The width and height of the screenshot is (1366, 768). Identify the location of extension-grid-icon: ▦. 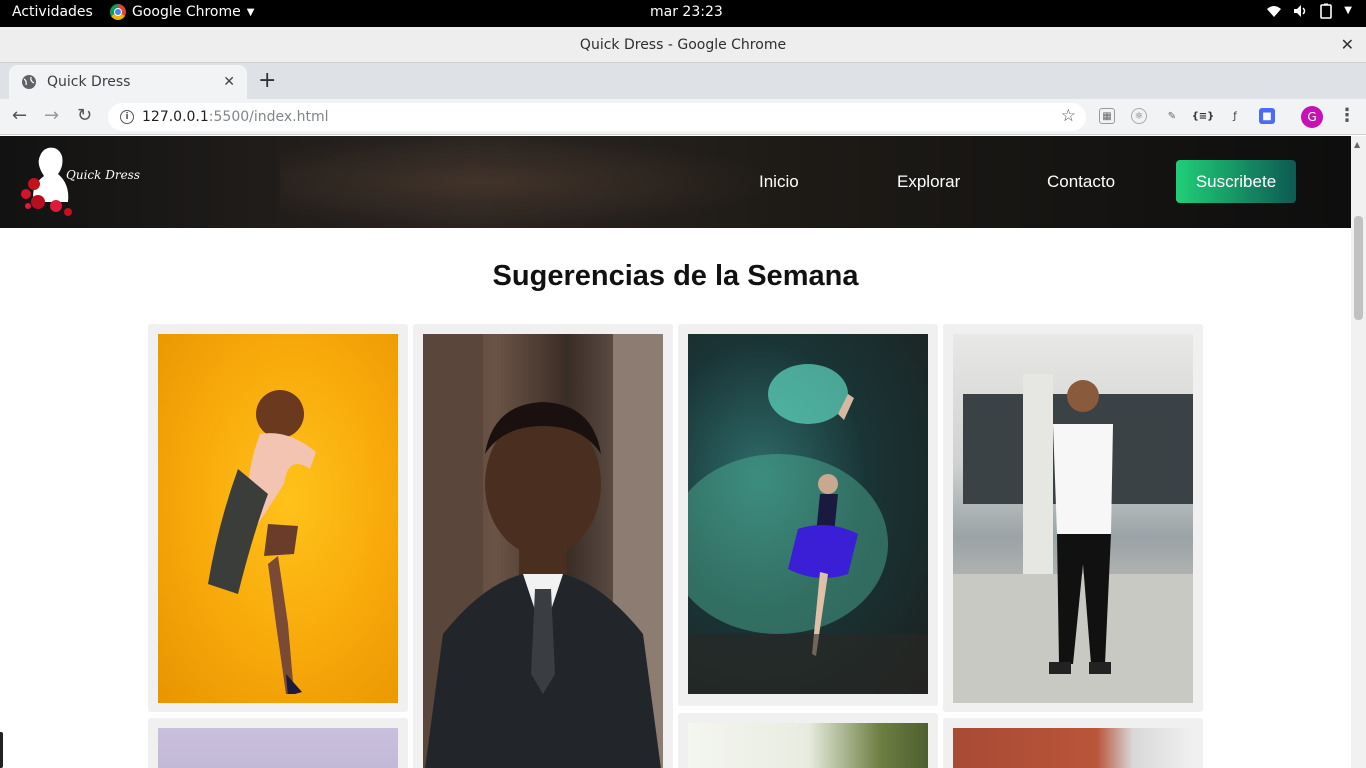
(1107, 116).